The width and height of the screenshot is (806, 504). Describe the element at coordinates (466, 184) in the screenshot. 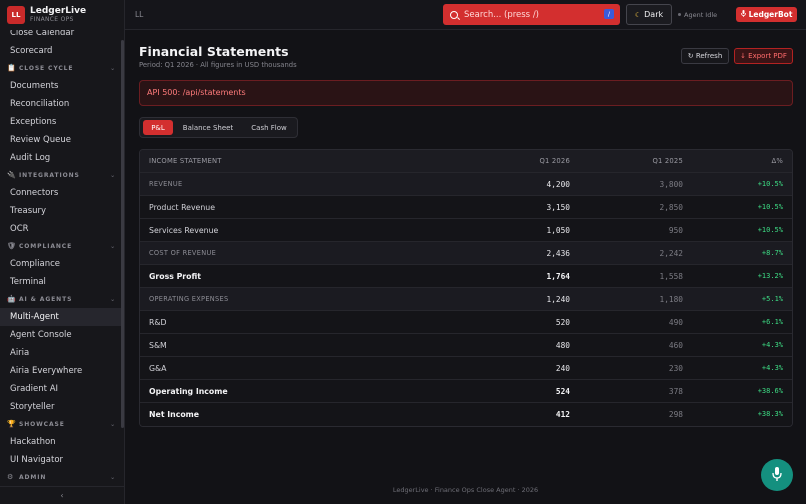

I see `table-row: REVENUE 4,200 3,800 +10.5%` at that location.